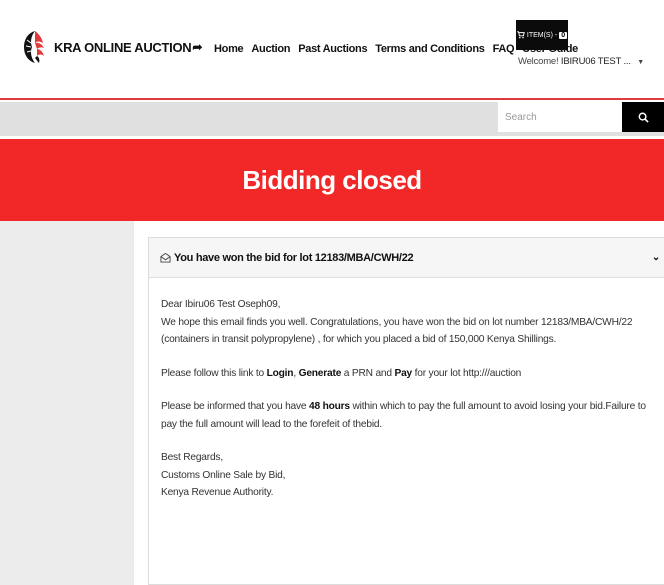 The height and width of the screenshot is (585, 664). I want to click on envelope-icon, so click(165, 257).